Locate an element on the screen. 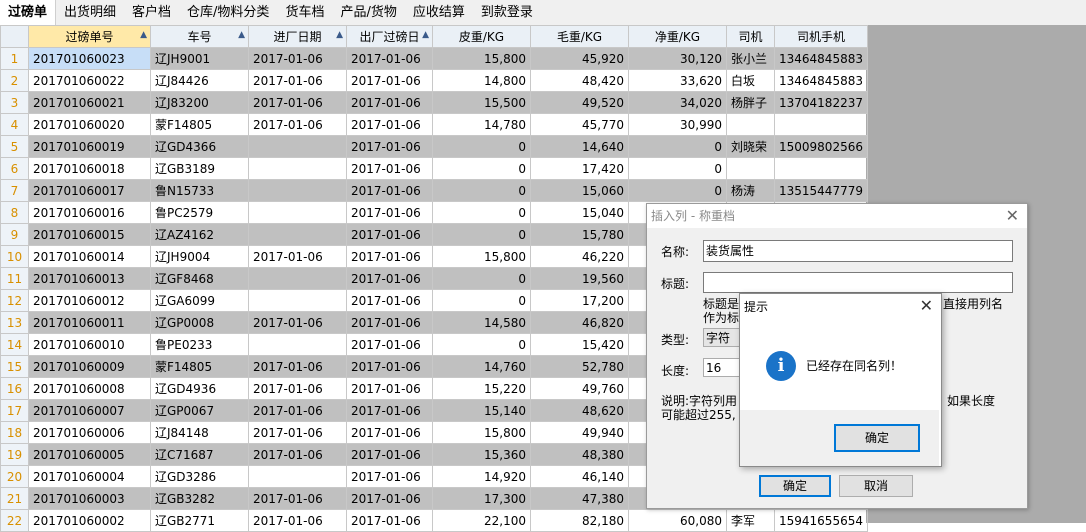 Image resolution: width=1086 pixels, height=532 pixels. plate-cell: 辽JH9001 is located at coordinates (199, 58).